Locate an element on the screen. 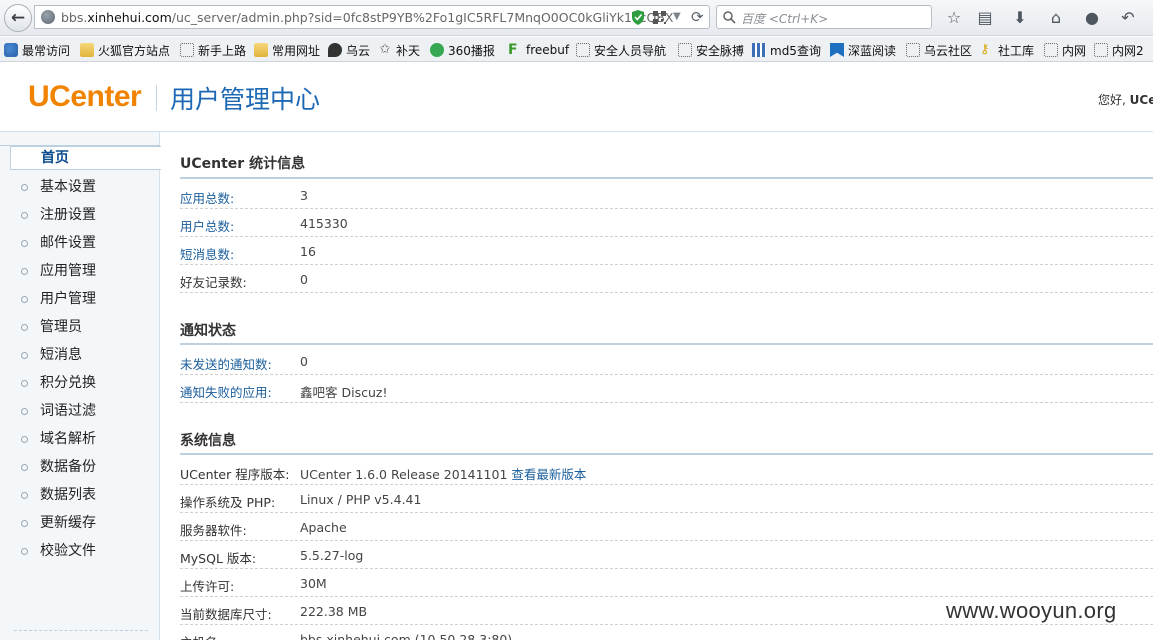  bookmark-item: 深蓝阅读 is located at coordinates (863, 50).